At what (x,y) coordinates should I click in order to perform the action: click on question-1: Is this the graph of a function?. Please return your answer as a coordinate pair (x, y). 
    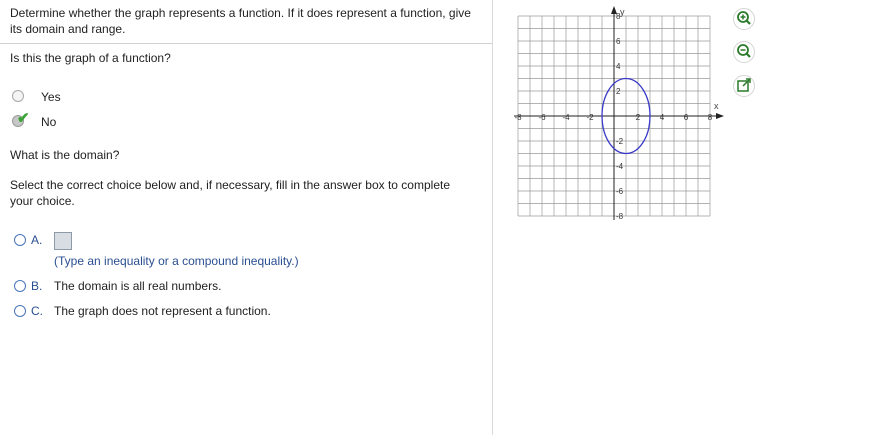
    Looking at the image, I should click on (90, 58).